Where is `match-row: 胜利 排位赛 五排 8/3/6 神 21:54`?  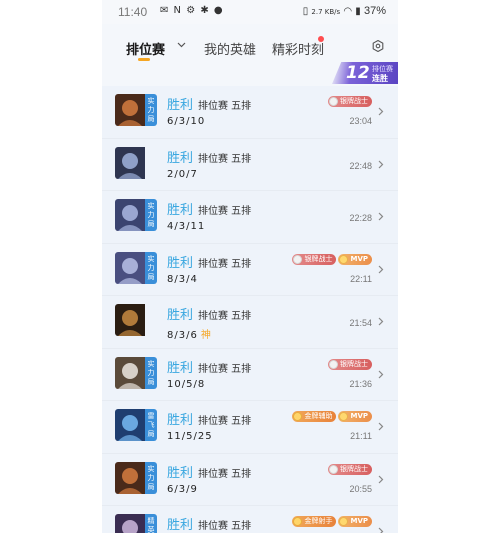
match-row: 胜利 排位赛 五排 8/3/6 神 21:54 is located at coordinates (250, 322).